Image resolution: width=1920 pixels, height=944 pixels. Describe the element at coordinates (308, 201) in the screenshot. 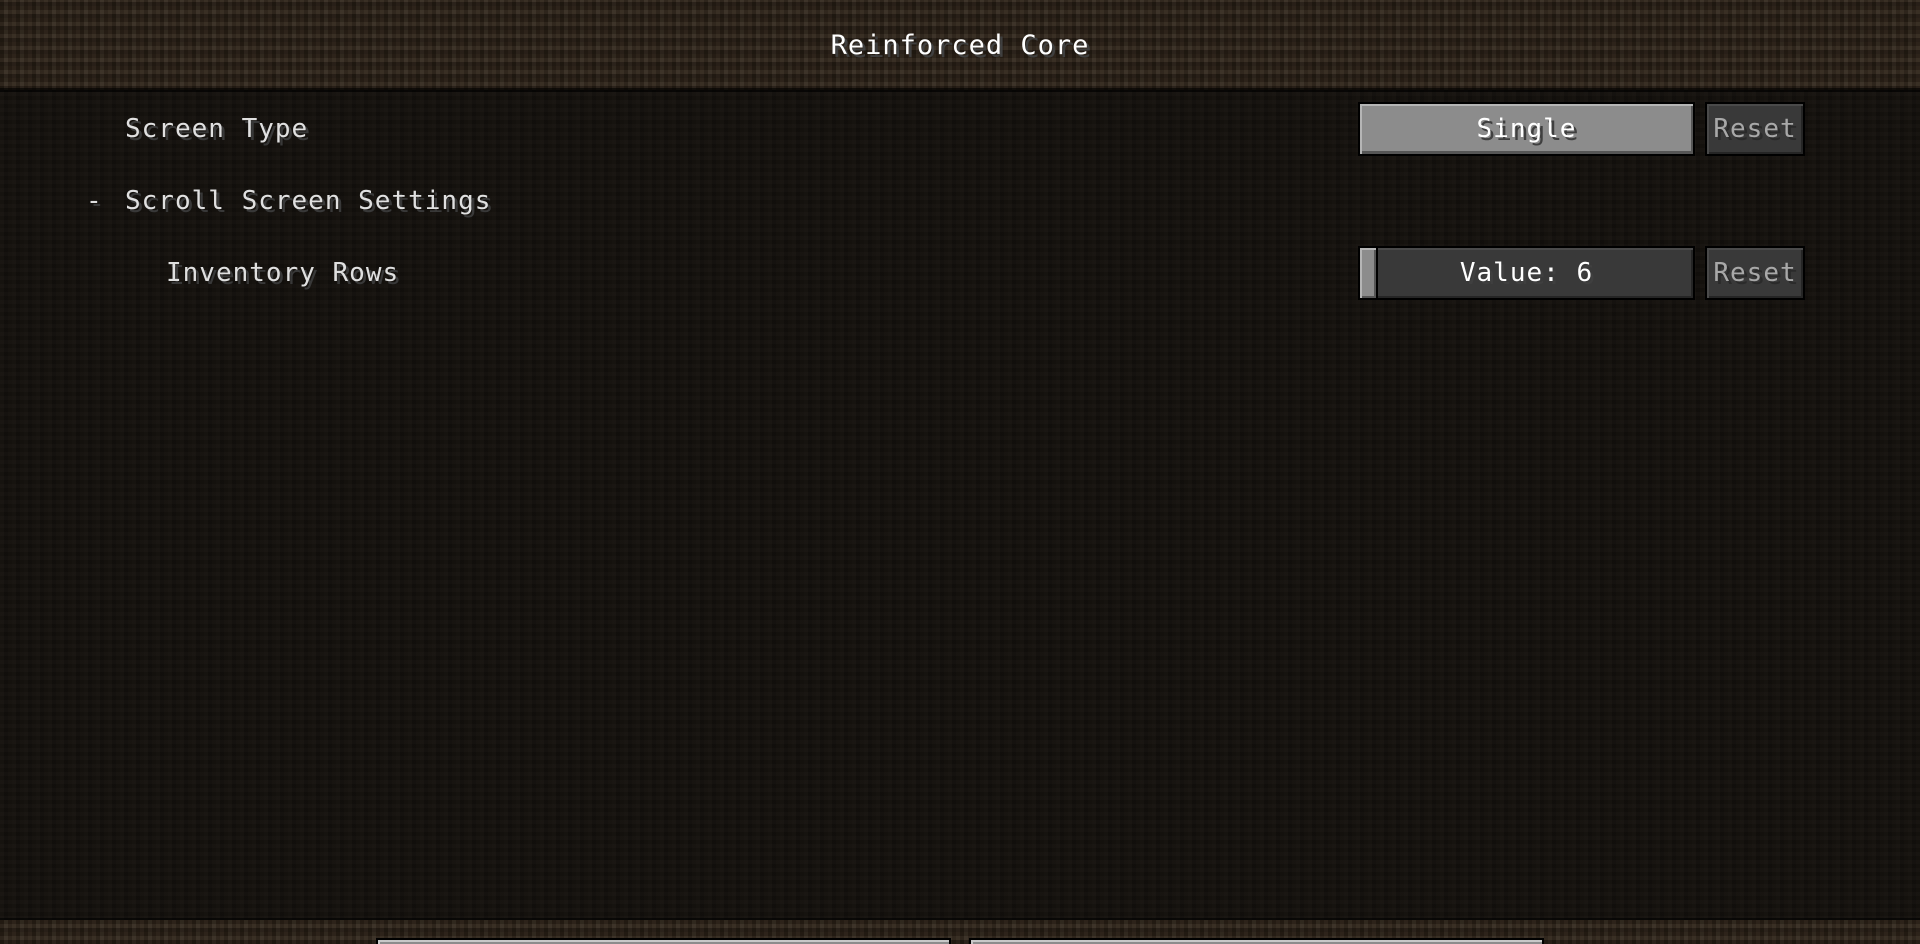

I see `section-label-scroll-screen-settings: Scroll Screen Settings` at that location.